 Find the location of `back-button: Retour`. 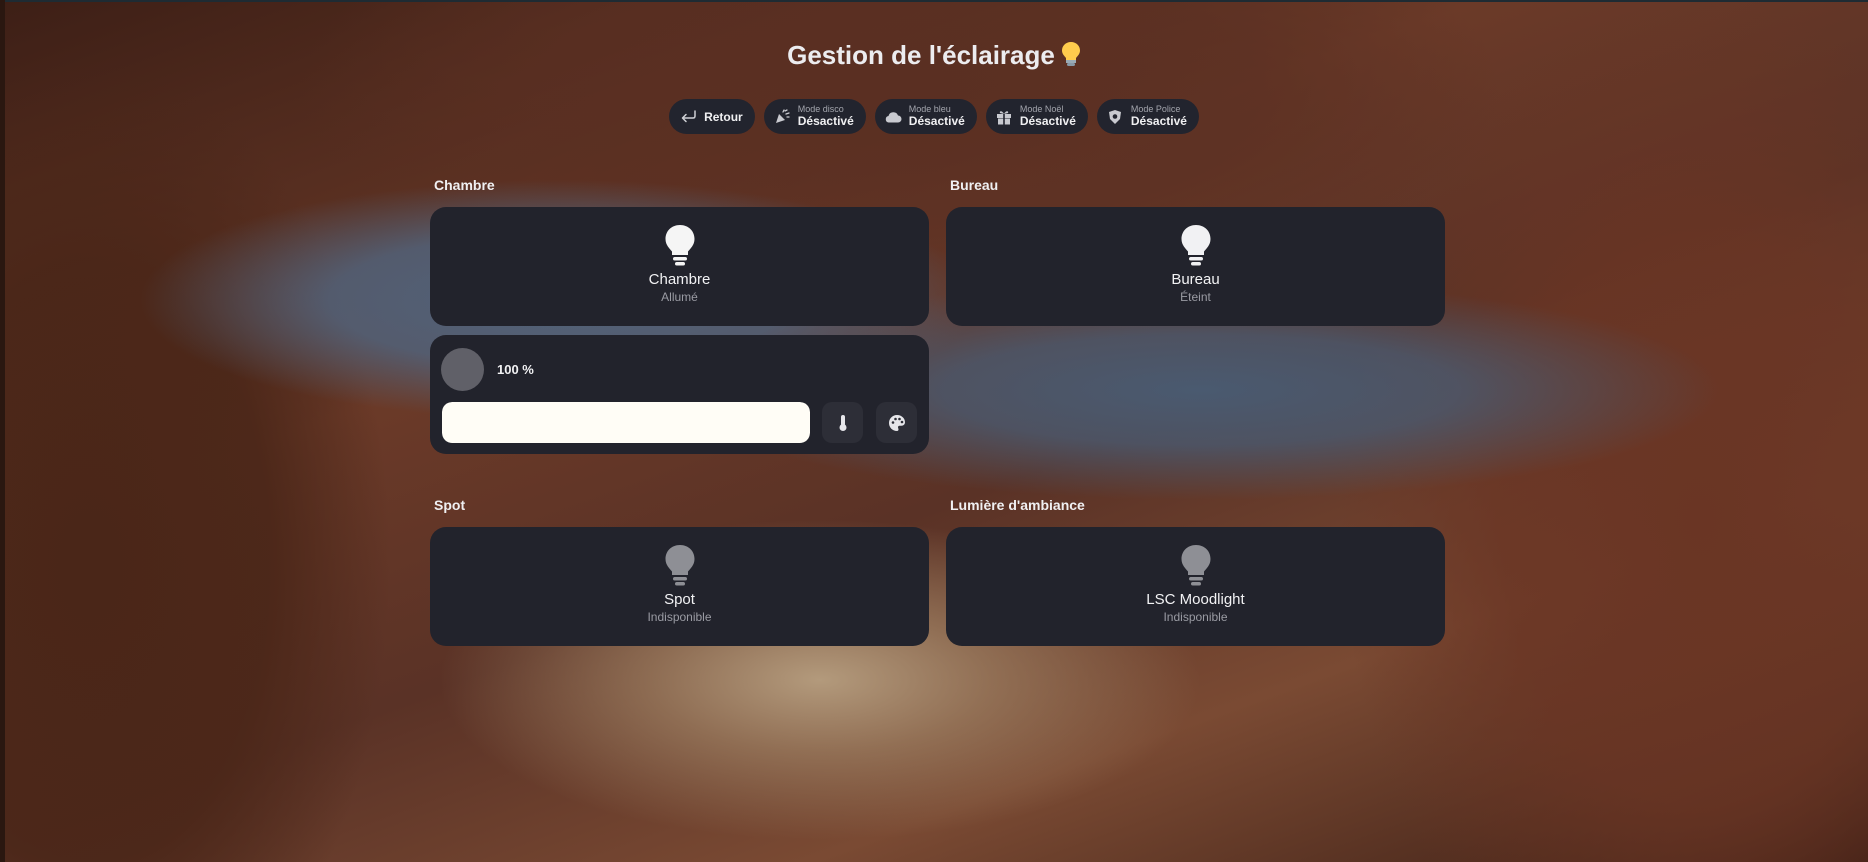

back-button: Retour is located at coordinates (712, 116).